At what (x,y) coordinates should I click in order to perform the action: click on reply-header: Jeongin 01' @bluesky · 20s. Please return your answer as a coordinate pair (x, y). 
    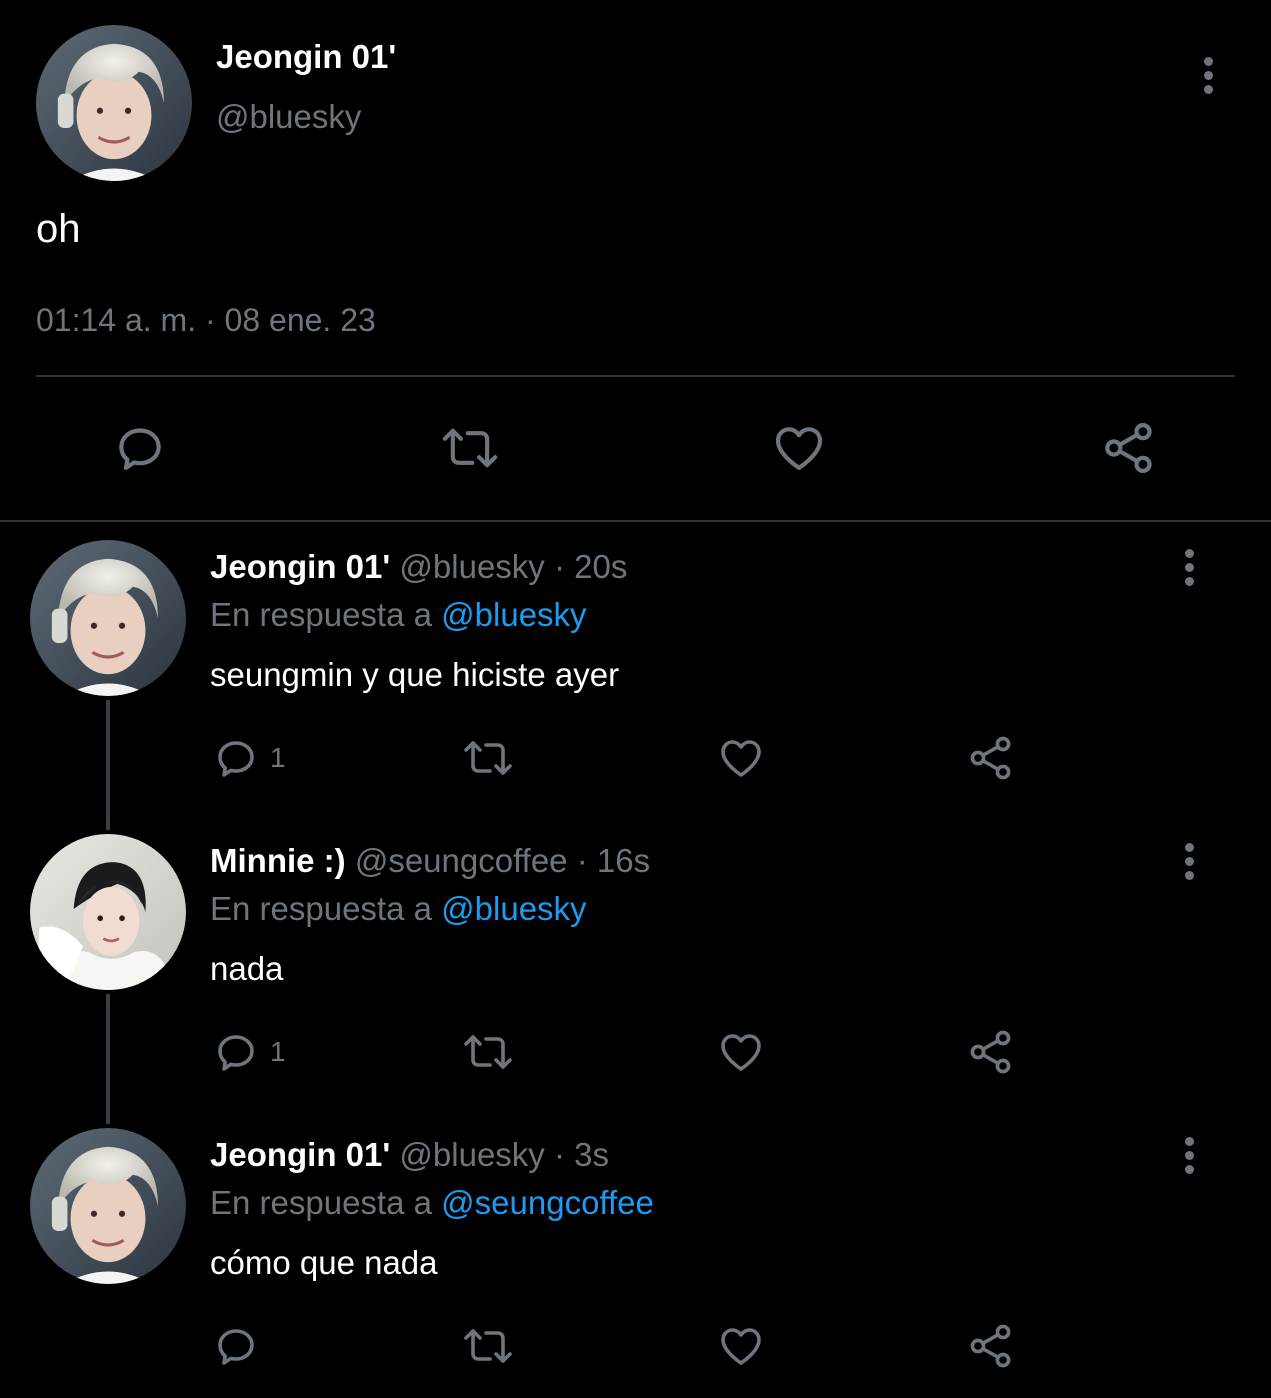
    Looking at the image, I should click on (418, 567).